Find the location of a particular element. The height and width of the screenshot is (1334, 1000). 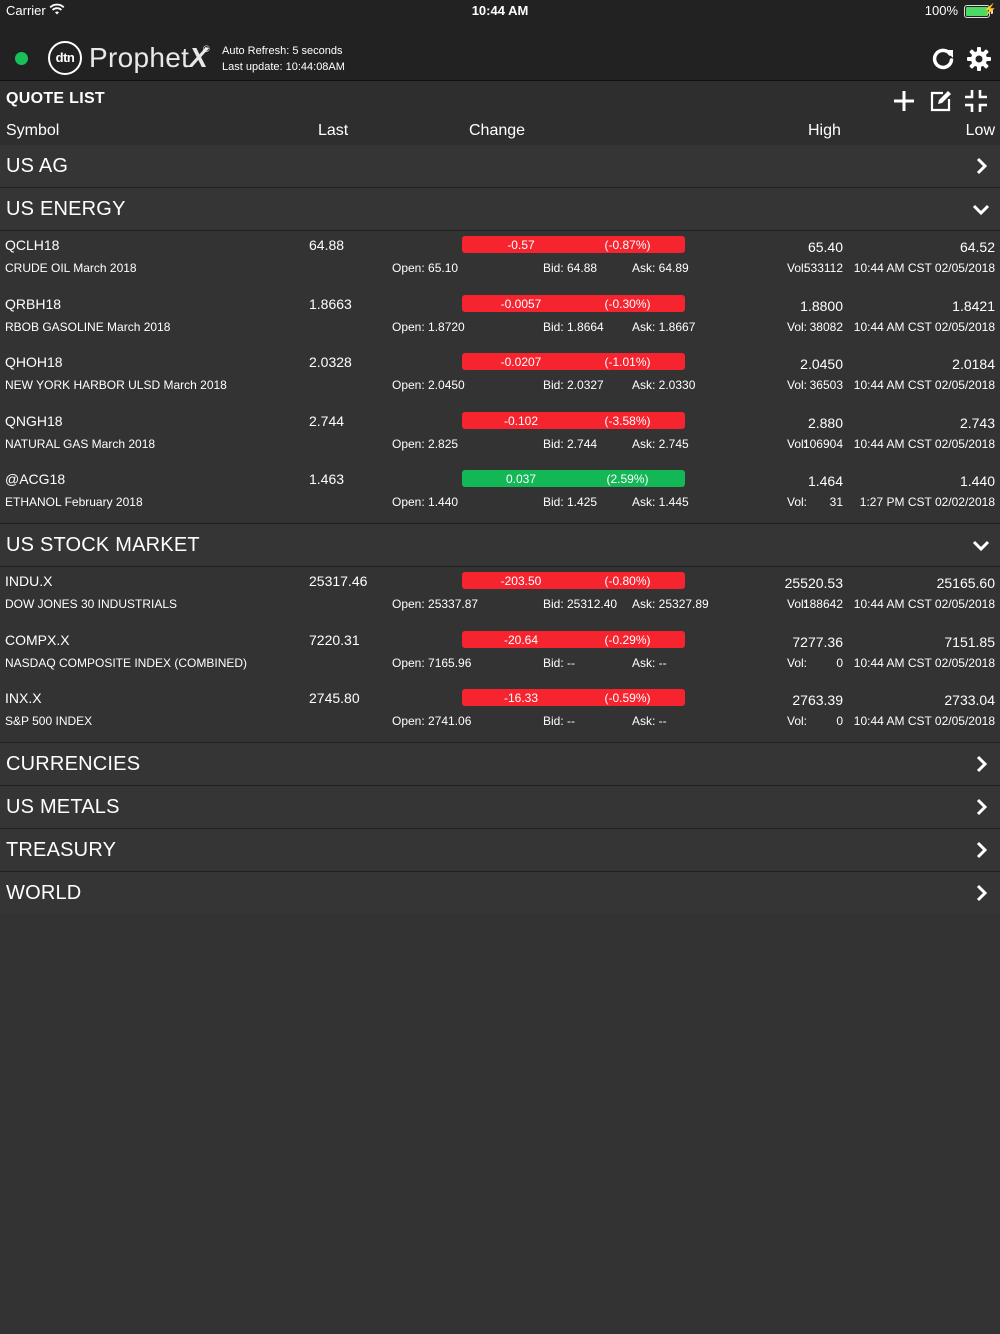

quote-bid: Bid: 1.8664 is located at coordinates (573, 326).